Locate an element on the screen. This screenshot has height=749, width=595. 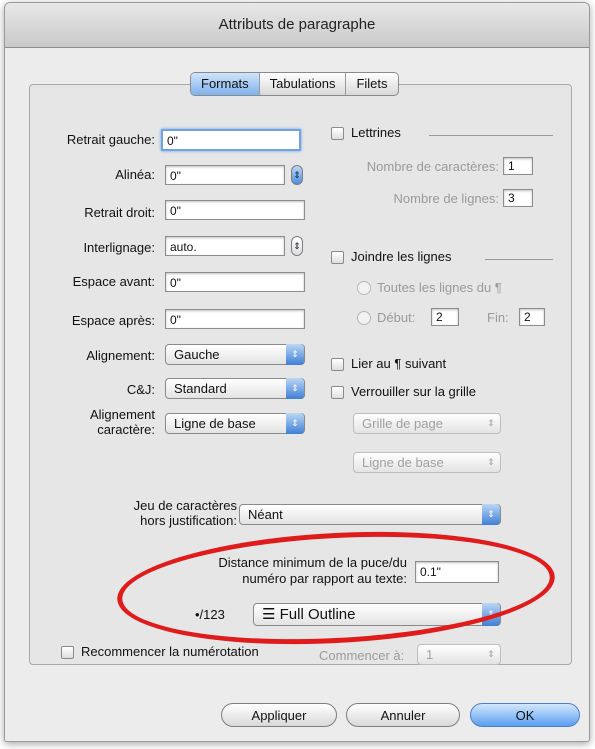
tab-formats: Formats is located at coordinates (225, 84).